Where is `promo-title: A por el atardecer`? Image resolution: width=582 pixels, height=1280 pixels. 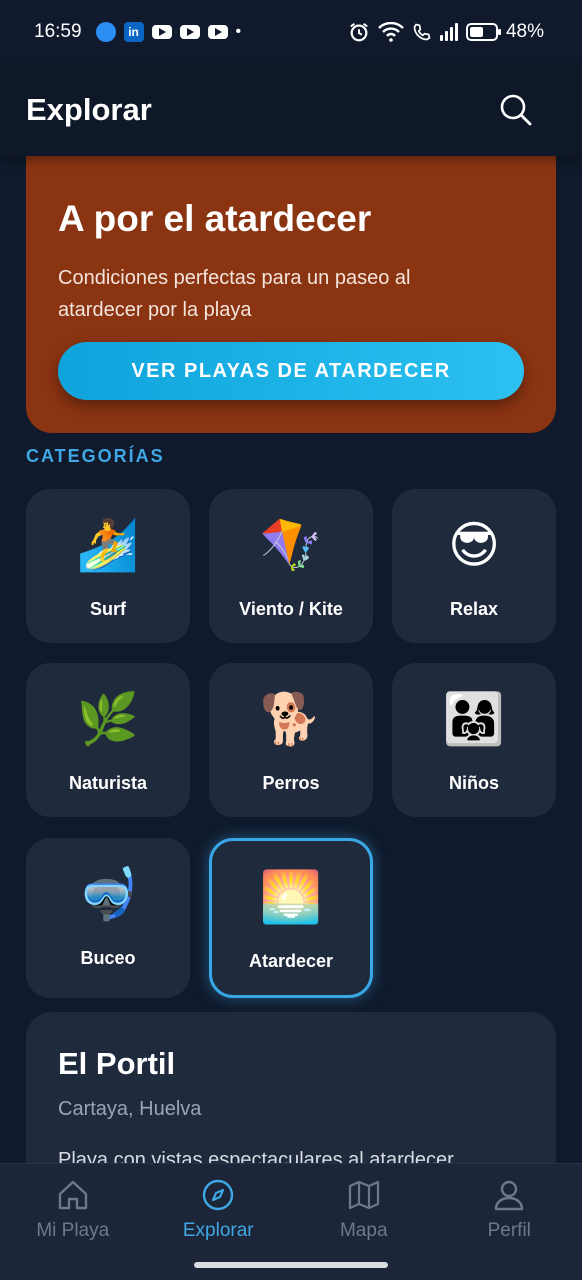 promo-title: A por el atardecer is located at coordinates (215, 218).